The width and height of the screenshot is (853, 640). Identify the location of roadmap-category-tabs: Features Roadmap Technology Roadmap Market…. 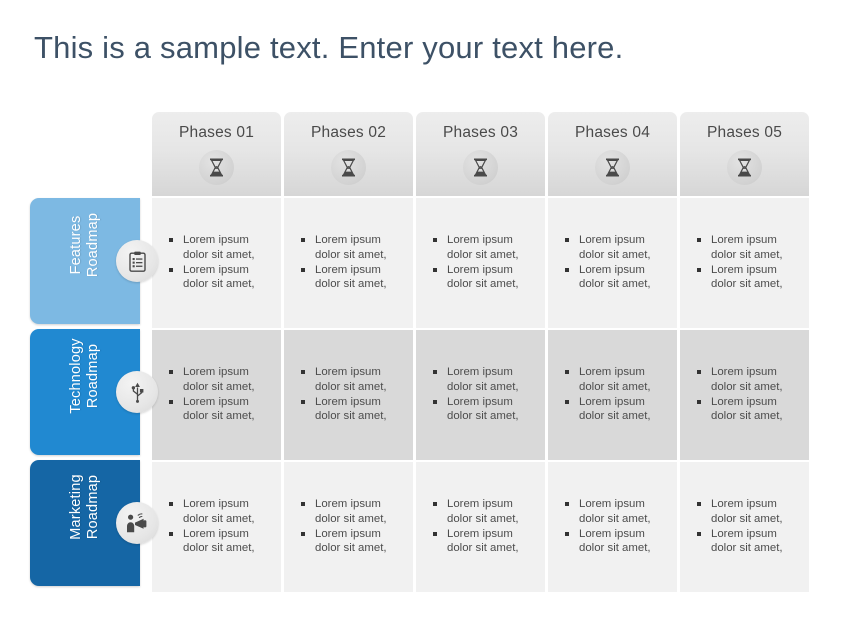
(94, 396).